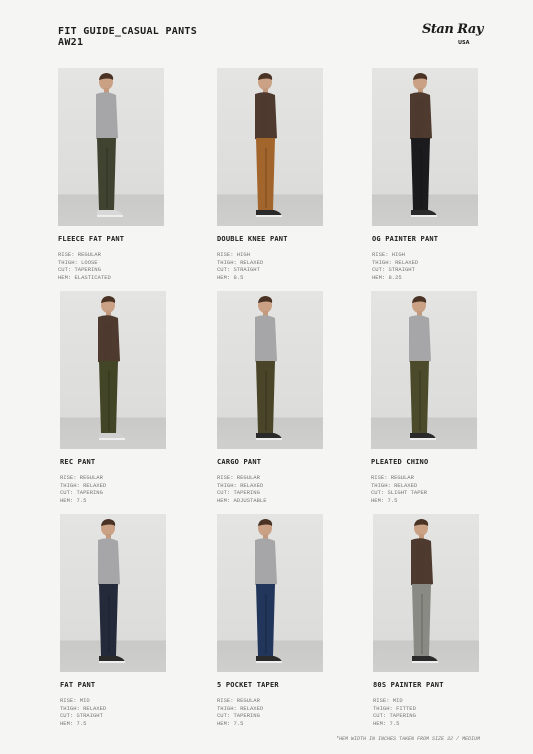  Describe the element at coordinates (78, 685) in the screenshot. I see `product-name: FAT PANT` at that location.